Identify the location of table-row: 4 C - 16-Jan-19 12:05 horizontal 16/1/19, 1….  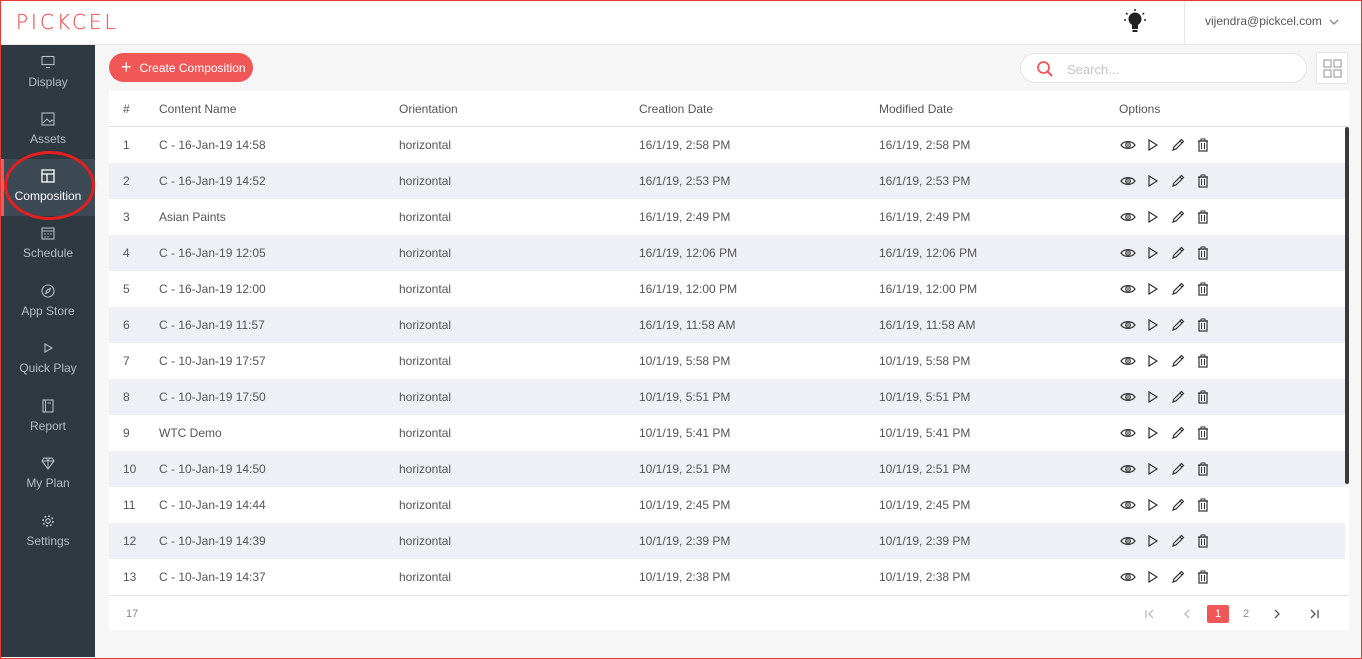
(727, 253).